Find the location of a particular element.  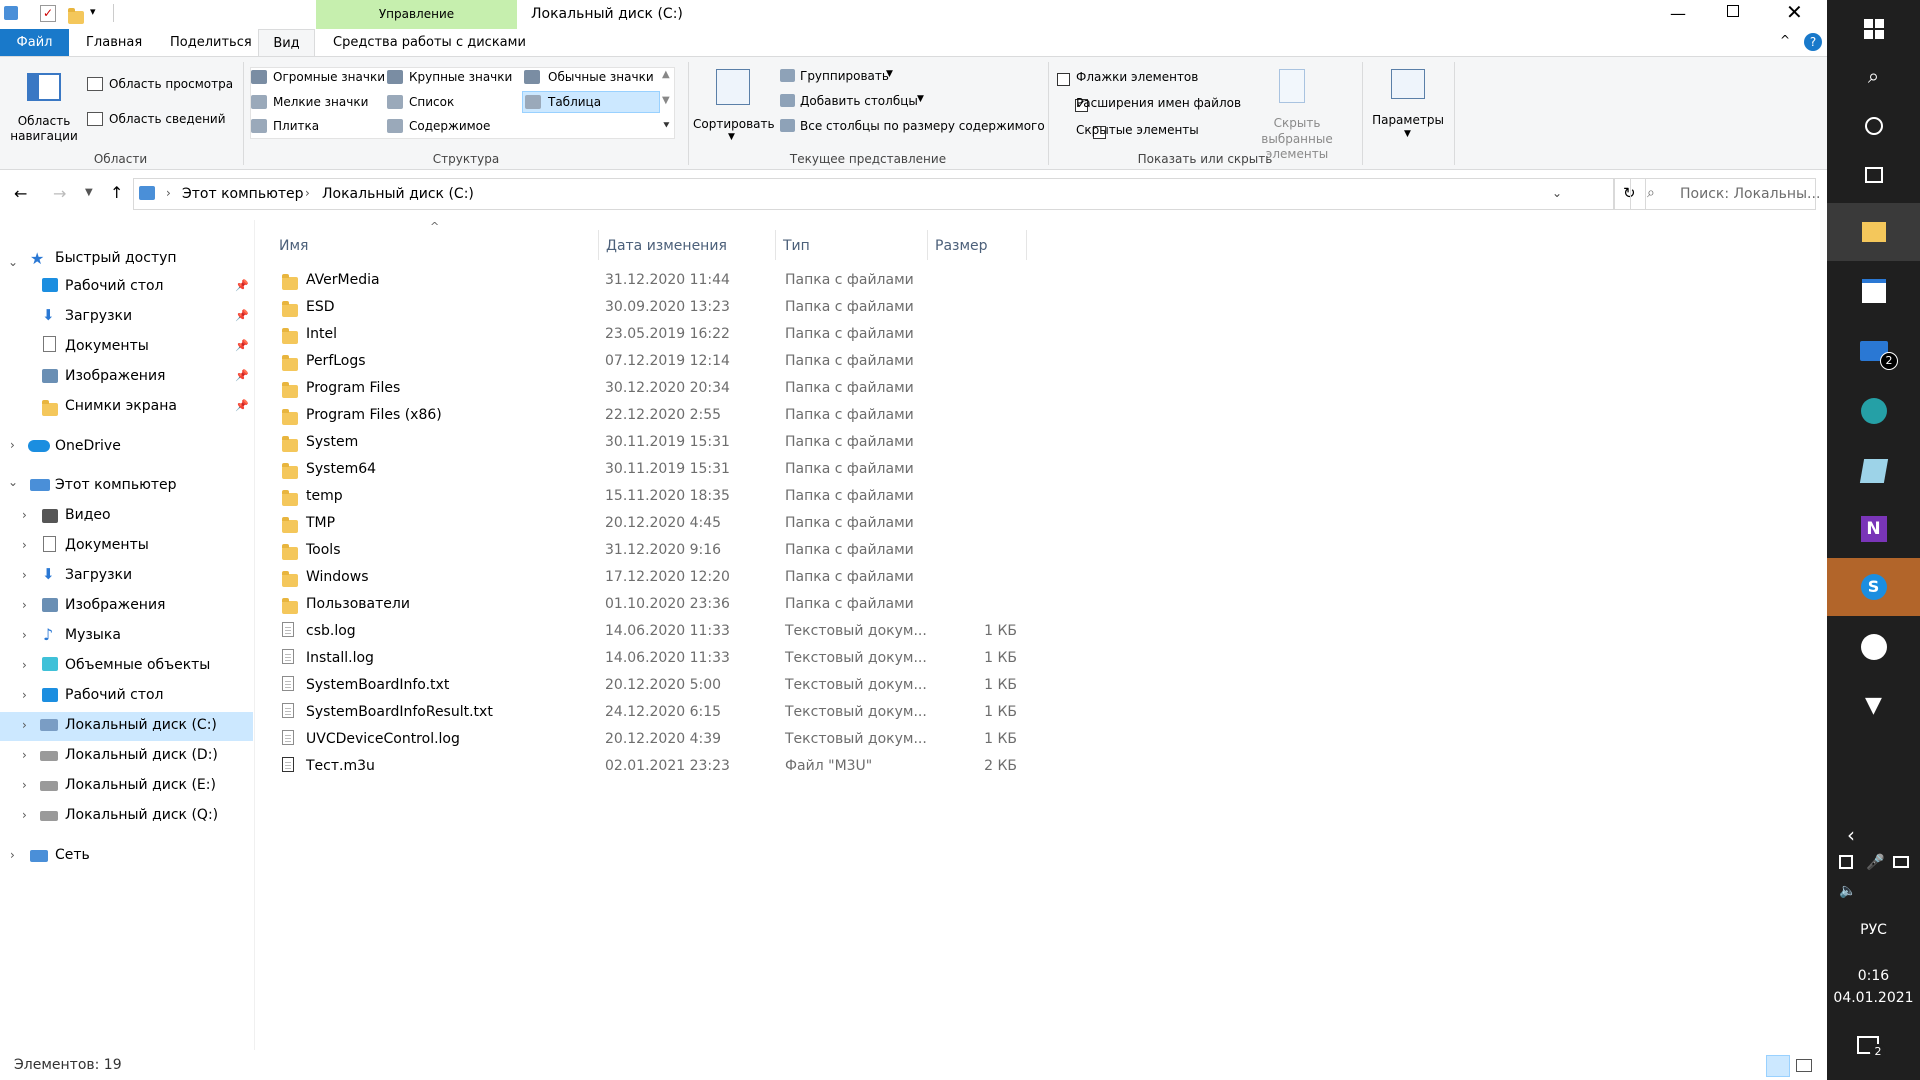

file-row: Tools 31.12.2020 9:16 Папка с файлами is located at coordinates (645, 550).